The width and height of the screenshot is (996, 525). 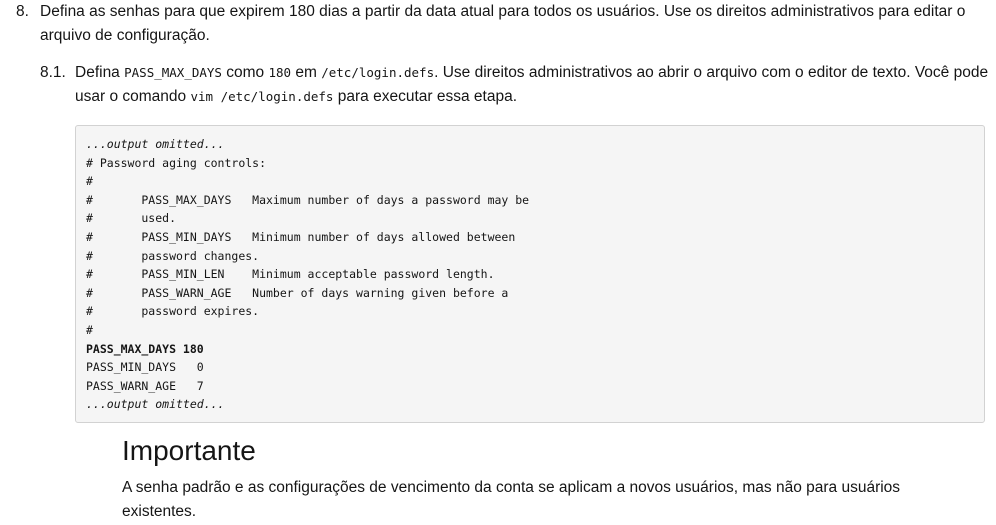 I want to click on inline-code-file-path: /etc/login.defs, so click(x=378, y=72).